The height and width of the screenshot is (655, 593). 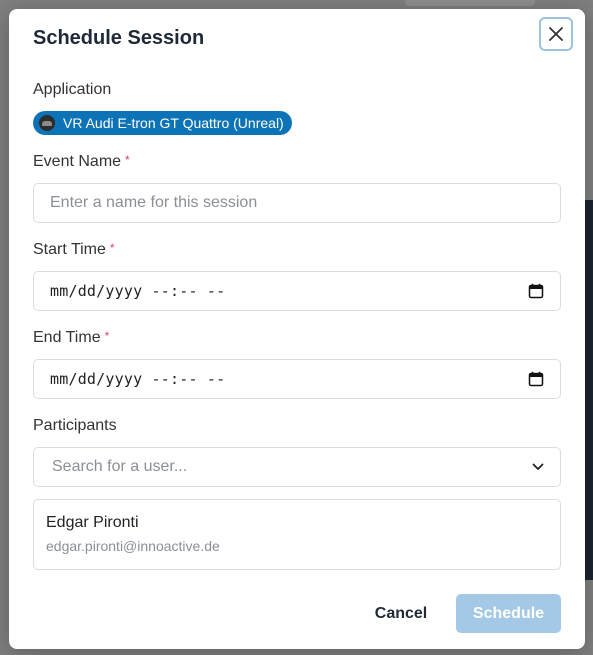 I want to click on close-icon, so click(x=556, y=34).